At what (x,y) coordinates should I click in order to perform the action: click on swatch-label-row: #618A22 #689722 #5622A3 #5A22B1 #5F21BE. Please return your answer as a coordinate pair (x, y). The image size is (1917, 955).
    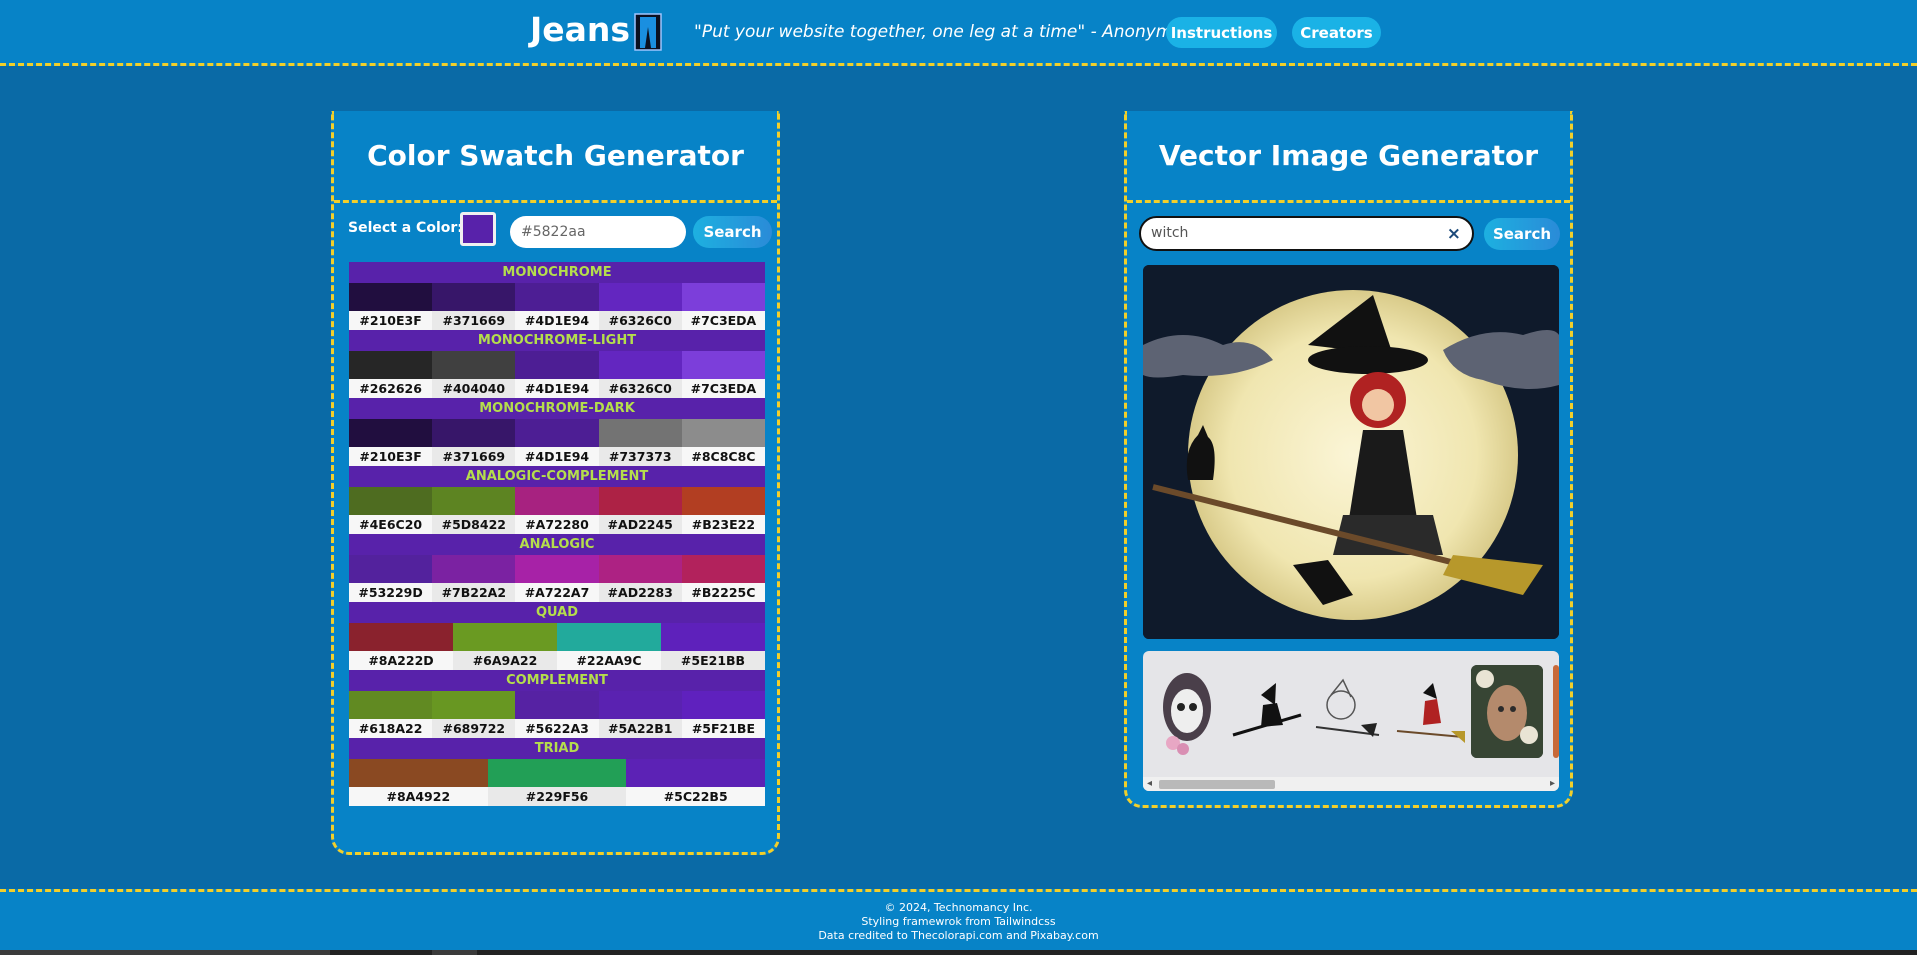
    Looking at the image, I should click on (557, 728).